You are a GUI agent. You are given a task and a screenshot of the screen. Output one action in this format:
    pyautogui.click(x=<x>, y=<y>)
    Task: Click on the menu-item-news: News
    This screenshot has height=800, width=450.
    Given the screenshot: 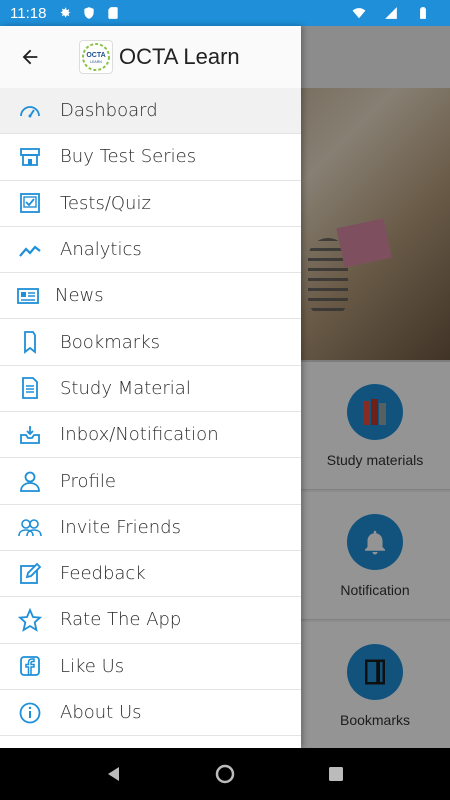 What is the action you would take?
    pyautogui.click(x=150, y=296)
    